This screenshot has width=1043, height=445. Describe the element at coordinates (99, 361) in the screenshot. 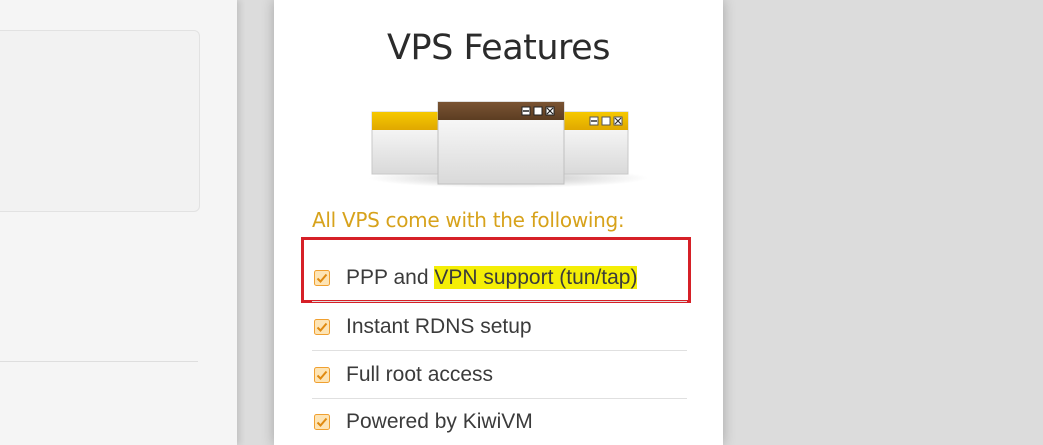

I see `left-divider` at that location.